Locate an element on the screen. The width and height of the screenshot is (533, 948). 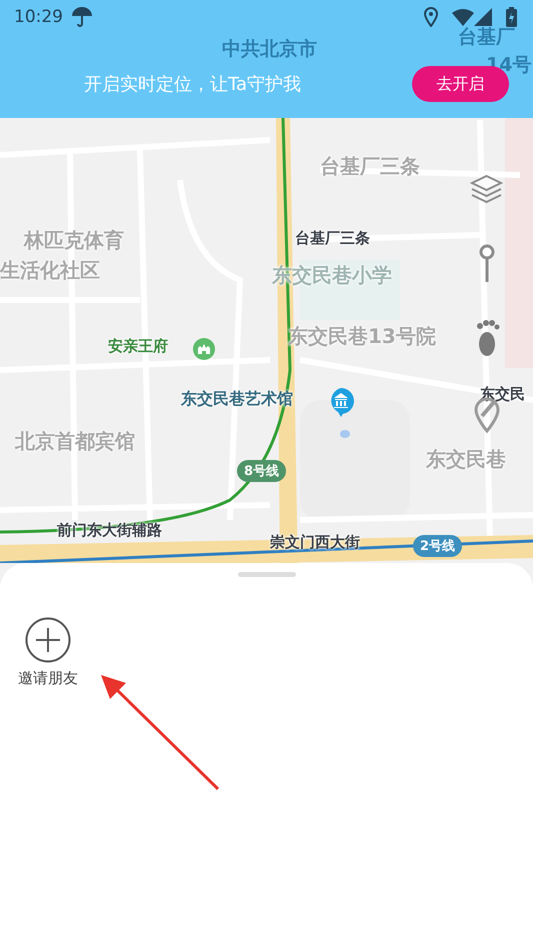
place-label: 林匹克体育 is located at coordinates (74, 240).